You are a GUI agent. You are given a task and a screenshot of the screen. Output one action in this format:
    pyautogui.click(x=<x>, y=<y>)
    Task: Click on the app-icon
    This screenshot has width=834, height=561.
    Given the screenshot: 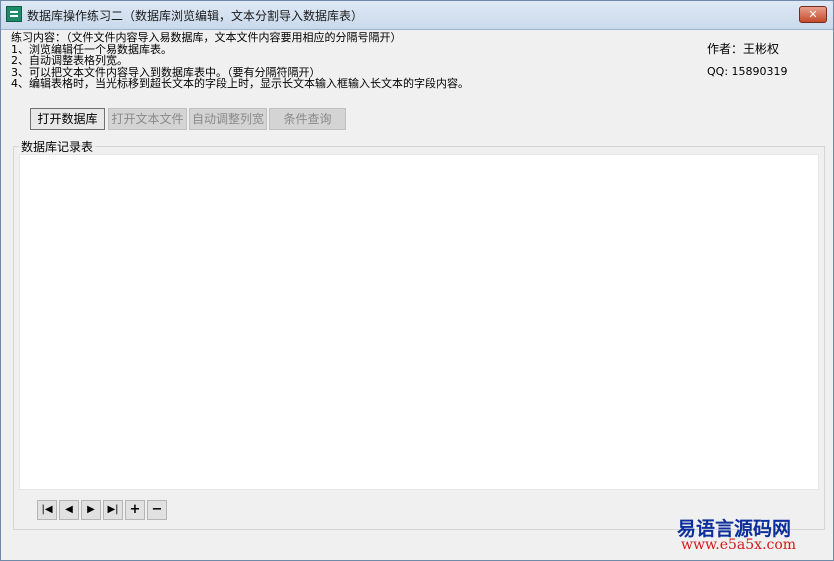 What is the action you would take?
    pyautogui.click(x=14, y=14)
    